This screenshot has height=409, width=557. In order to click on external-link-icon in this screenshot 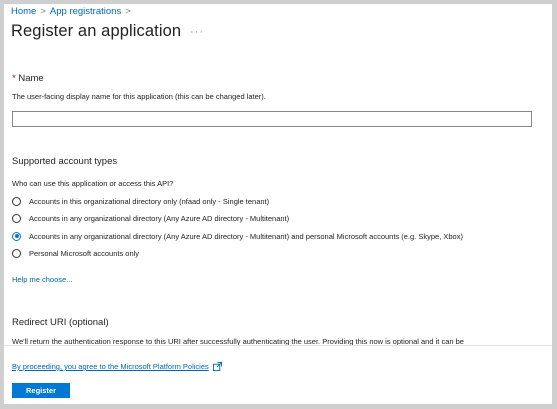, I will do `click(217, 366)`.